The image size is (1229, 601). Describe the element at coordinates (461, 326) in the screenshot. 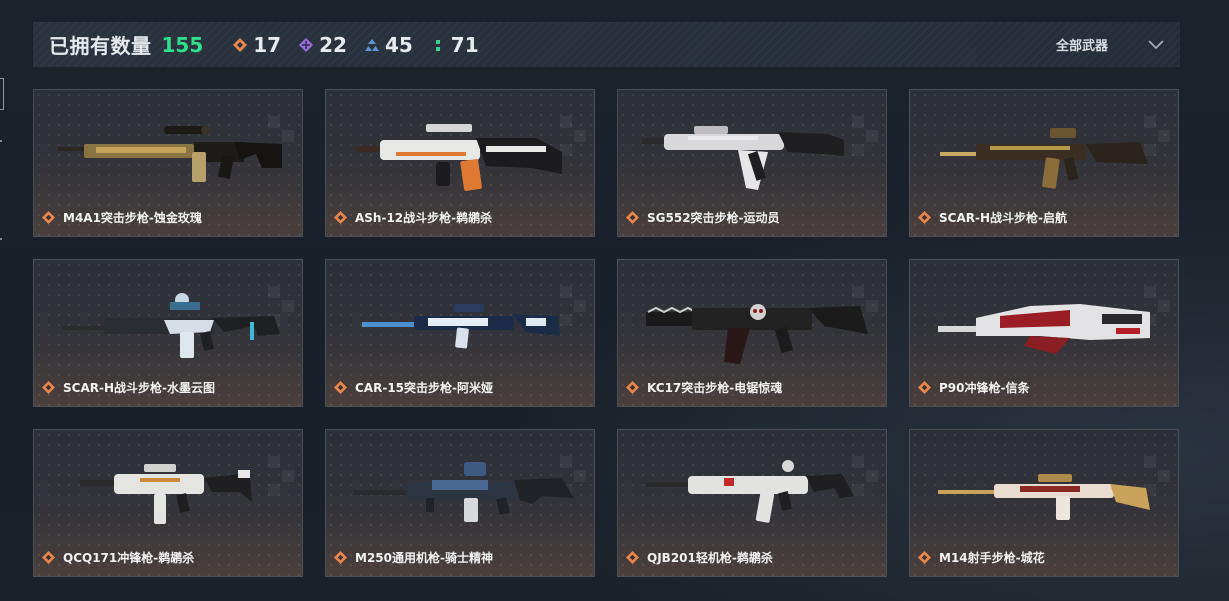

I see `weapon-image-car15` at that location.